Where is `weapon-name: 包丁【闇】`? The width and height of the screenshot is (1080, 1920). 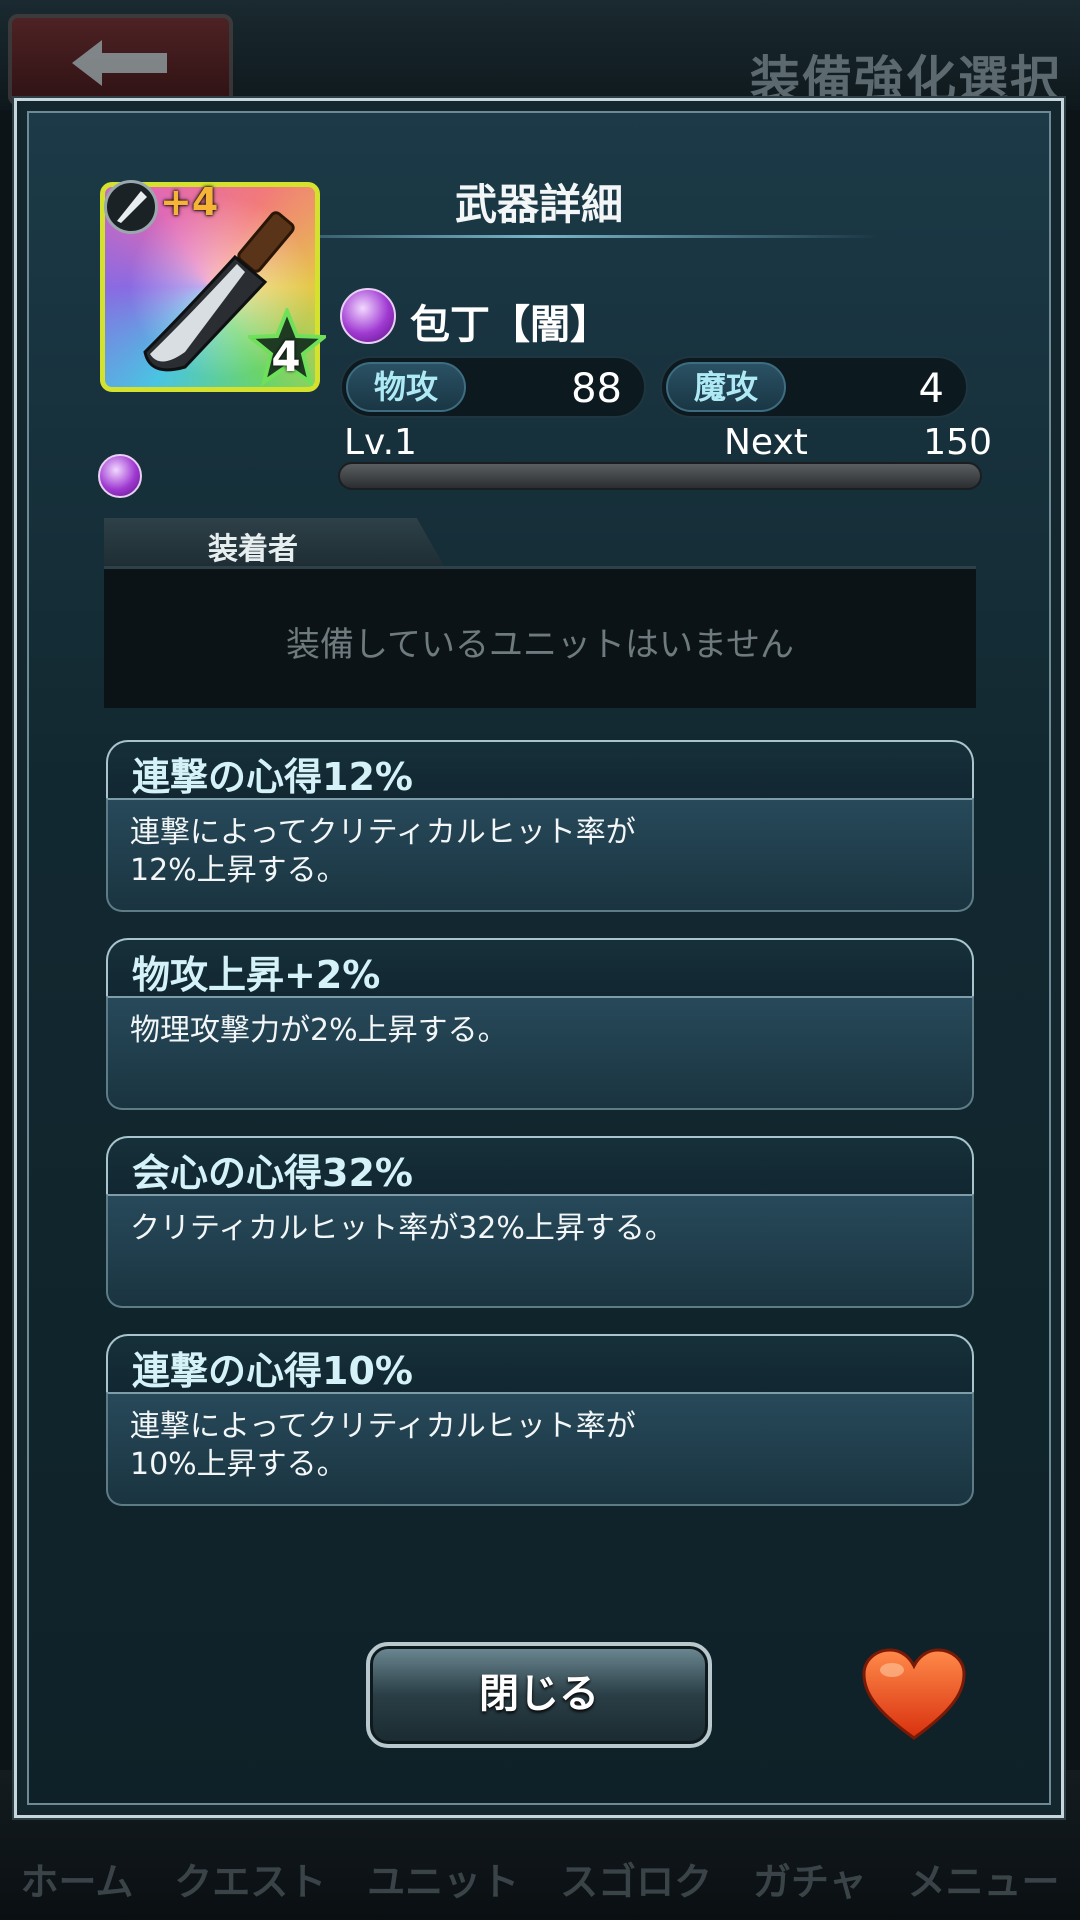
weapon-name: 包丁【闇】 is located at coordinates (510, 325).